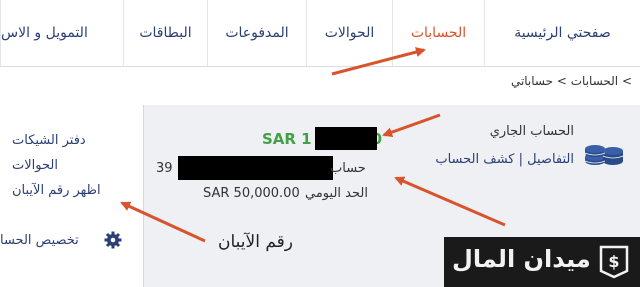 This screenshot has height=287, width=640. What do you see at coordinates (163, 222) in the screenshot?
I see `arrow-to-show-iban` at bounding box center [163, 222].